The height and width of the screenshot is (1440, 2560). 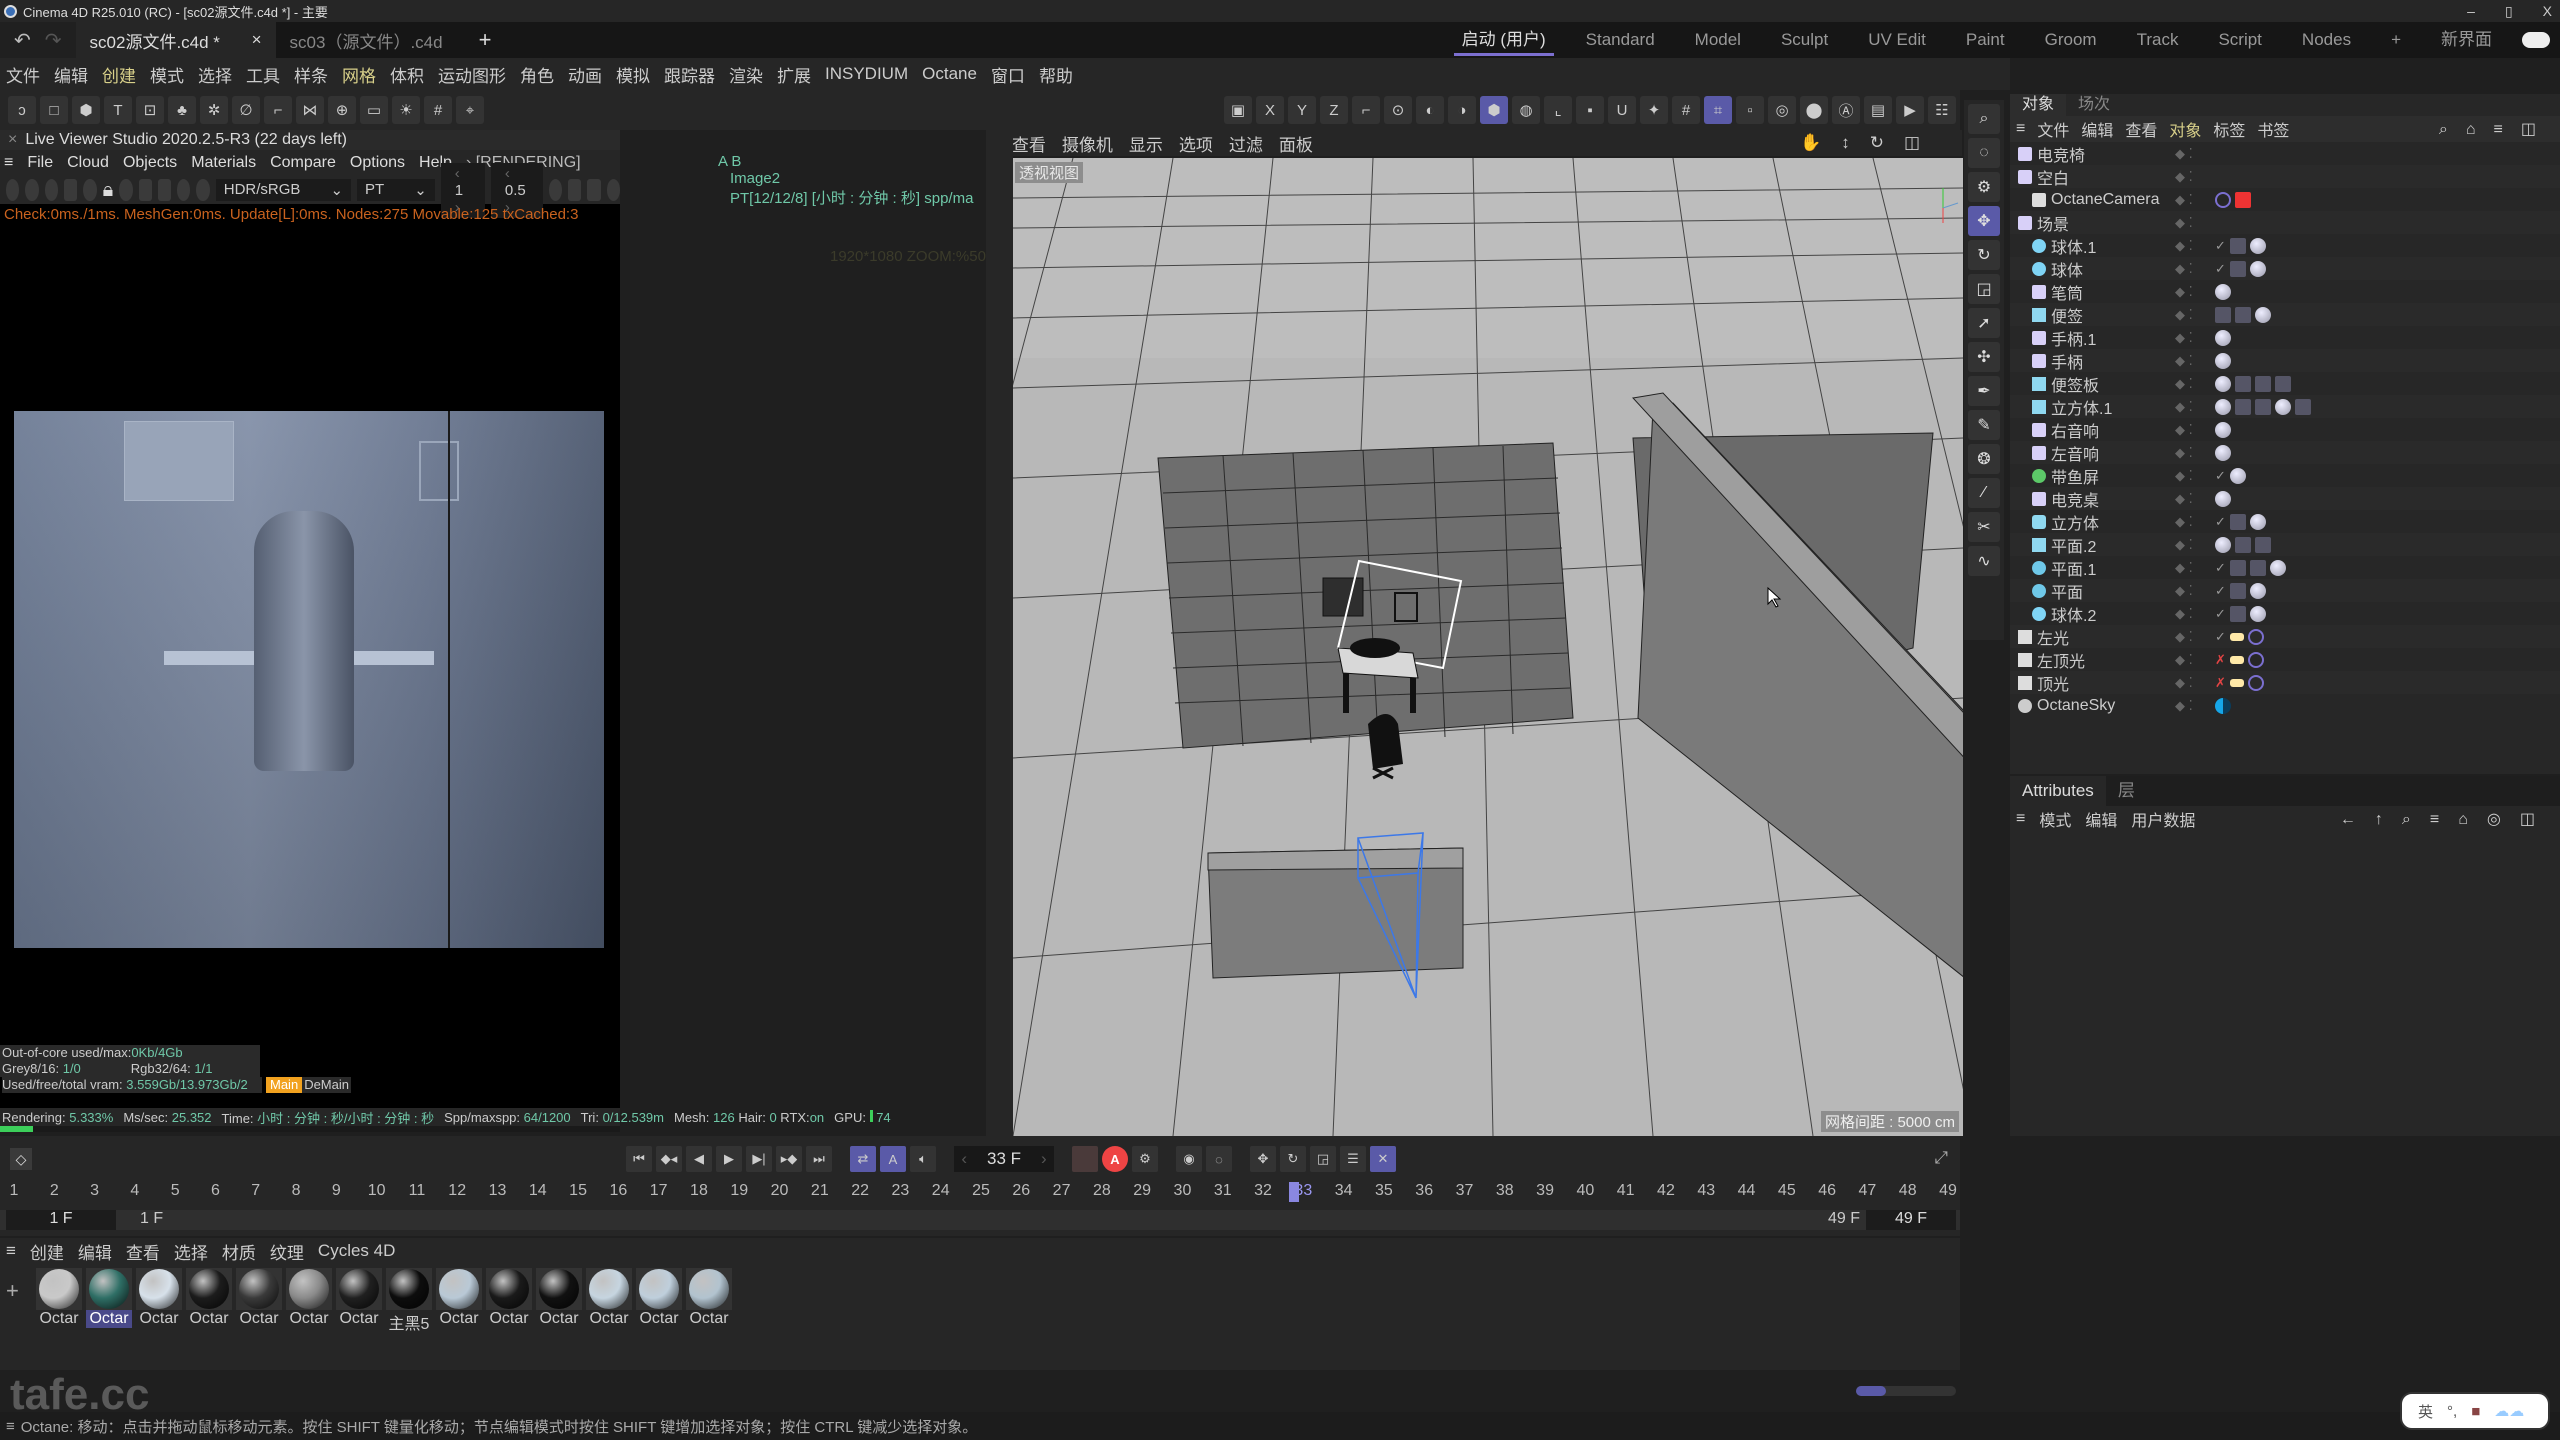 I want to click on menu-item: 创建, so click(x=119, y=74).